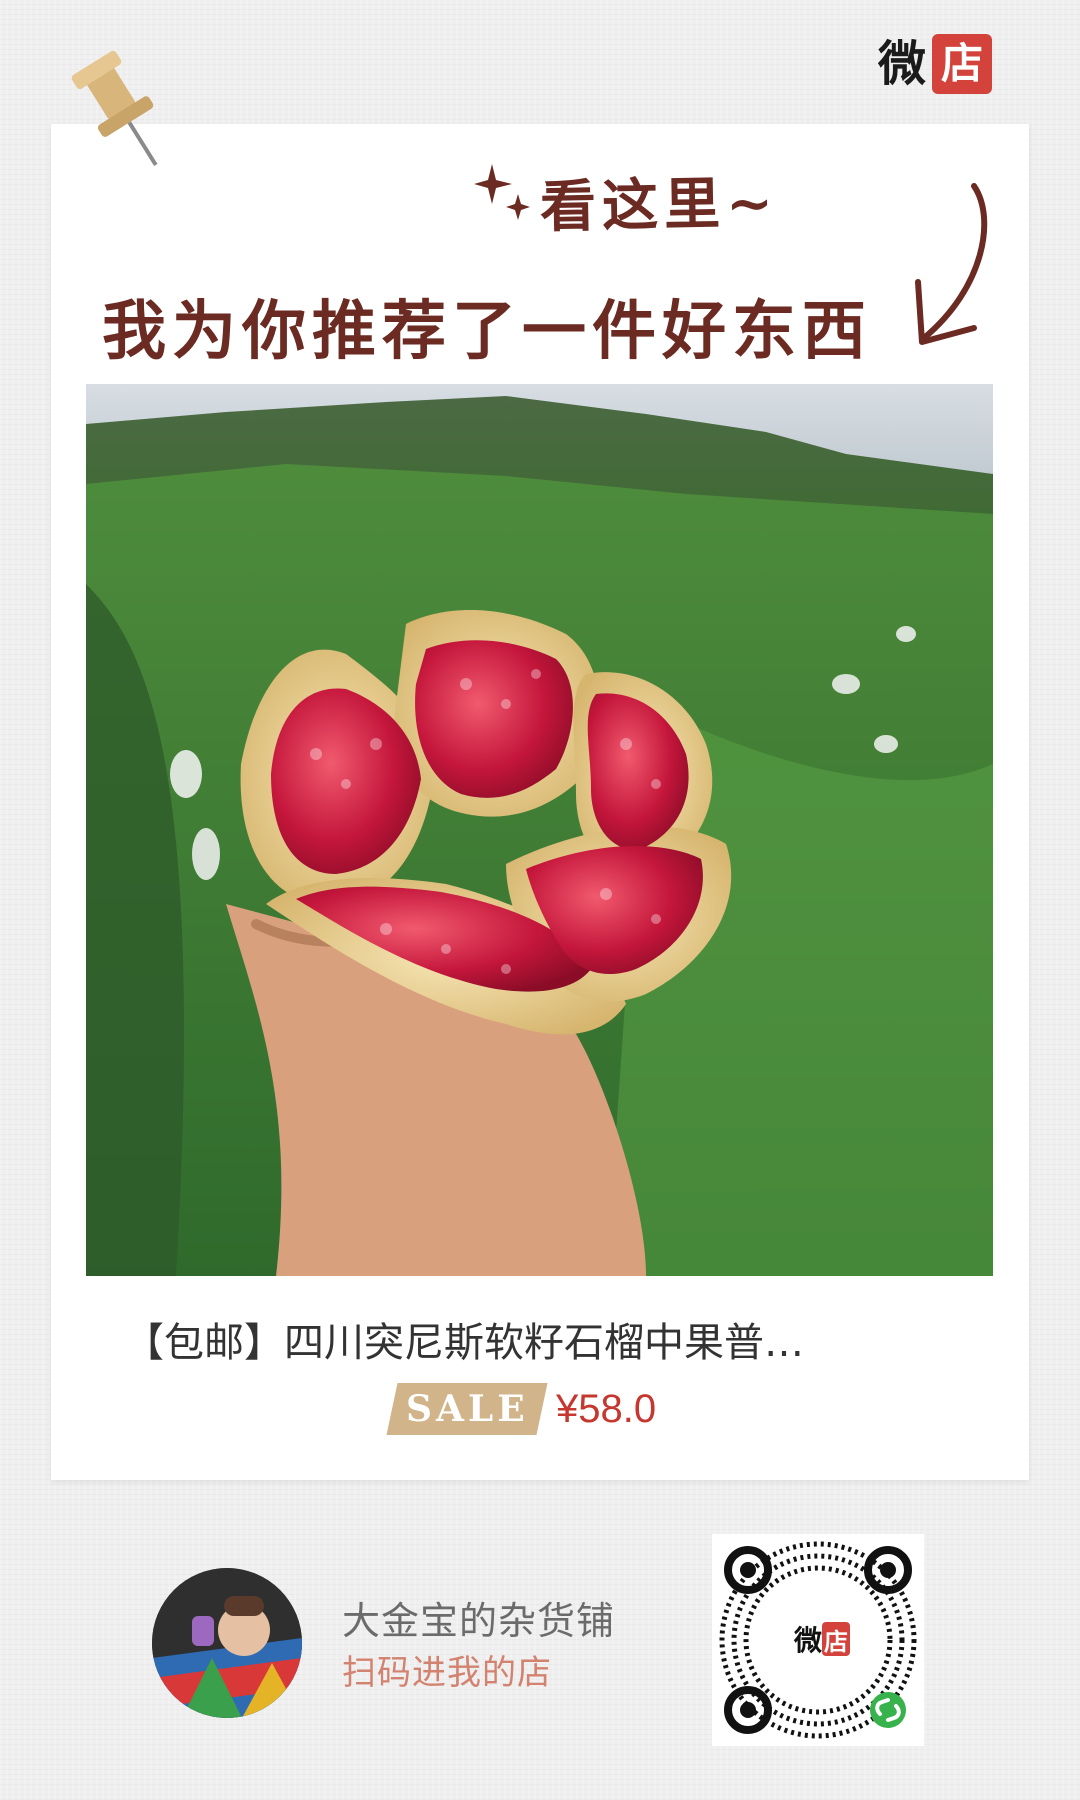 The image size is (1080, 1800). Describe the element at coordinates (962, 64) in the screenshot. I see `logo-dian: 店` at that location.